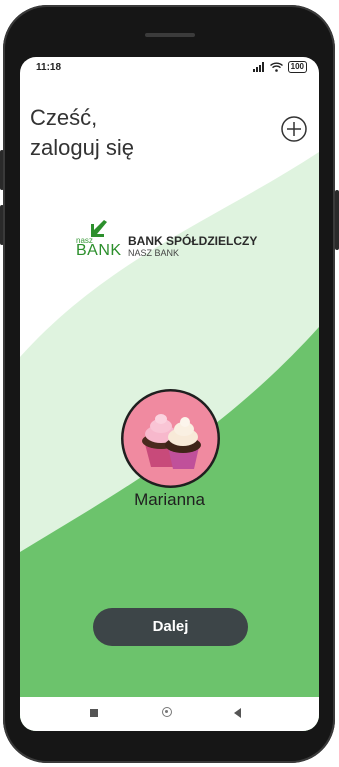  What do you see at coordinates (170, 35) in the screenshot?
I see `speaker-grille` at bounding box center [170, 35].